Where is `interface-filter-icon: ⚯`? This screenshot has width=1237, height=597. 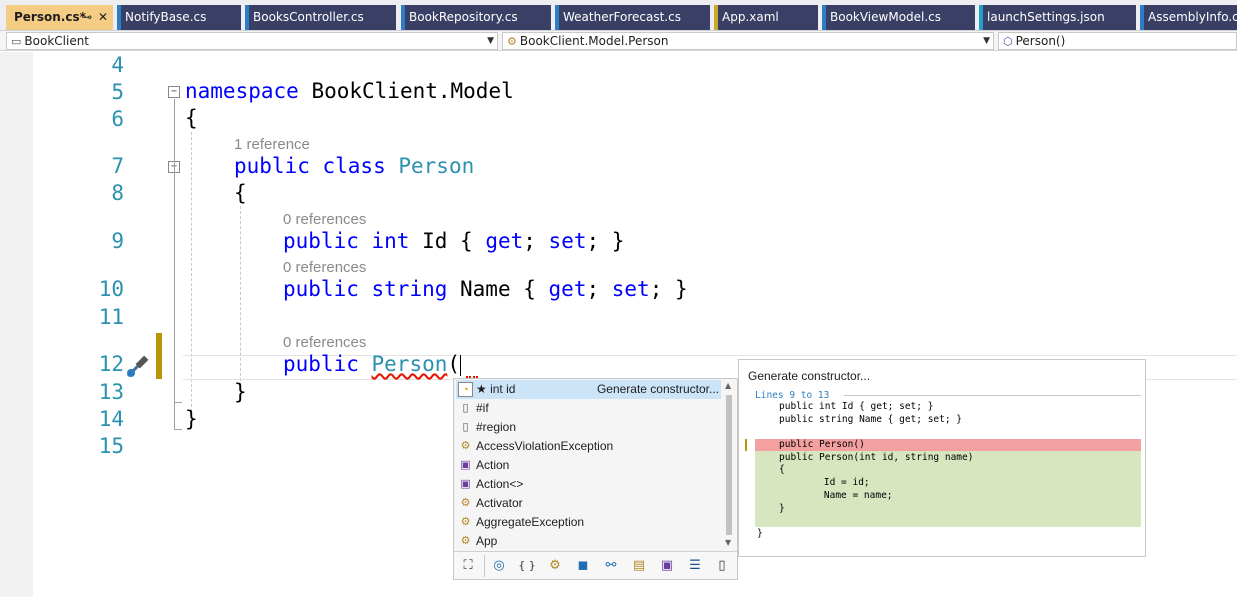 interface-filter-icon: ⚯ is located at coordinates (611, 566).